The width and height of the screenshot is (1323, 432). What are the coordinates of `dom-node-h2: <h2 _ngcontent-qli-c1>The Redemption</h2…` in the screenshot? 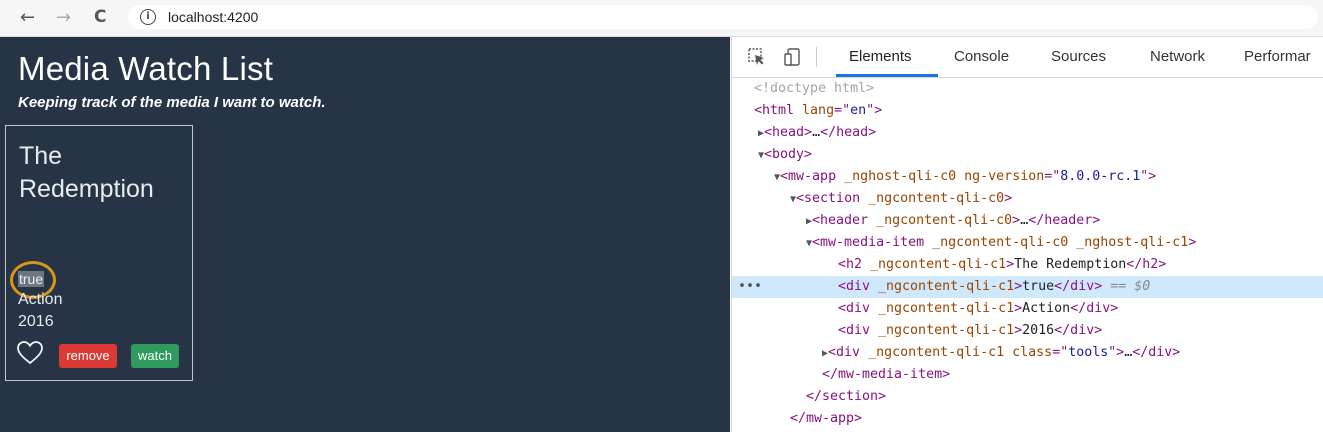 It's located at (1027, 265).